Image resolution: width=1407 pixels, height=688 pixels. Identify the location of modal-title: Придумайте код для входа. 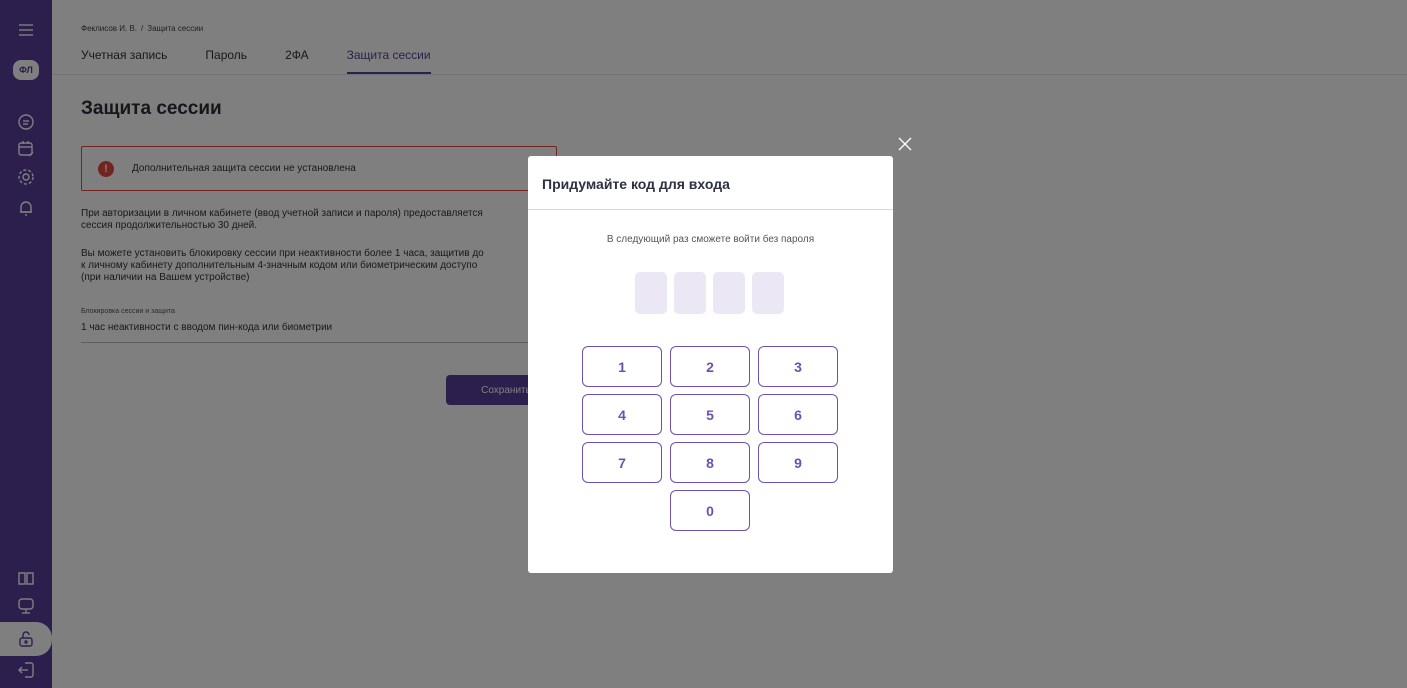
(636, 184).